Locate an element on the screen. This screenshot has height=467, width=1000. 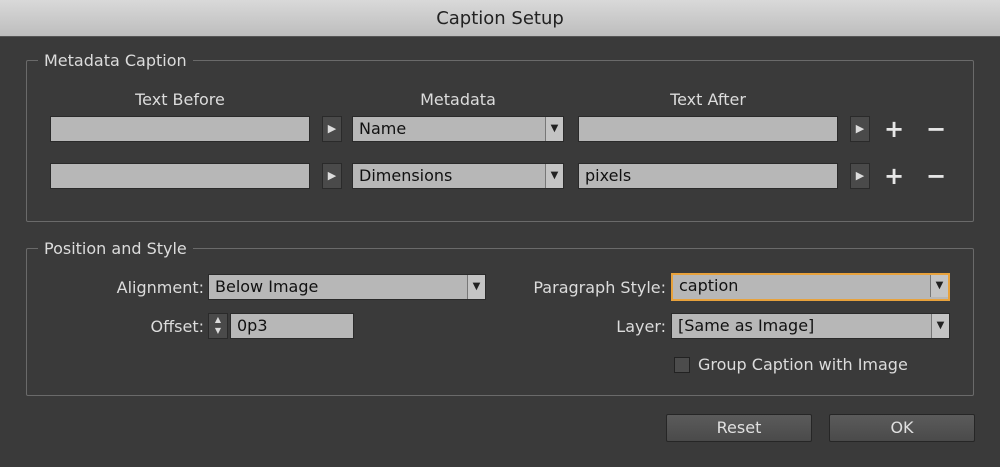
reset-button: Reset is located at coordinates (739, 428).